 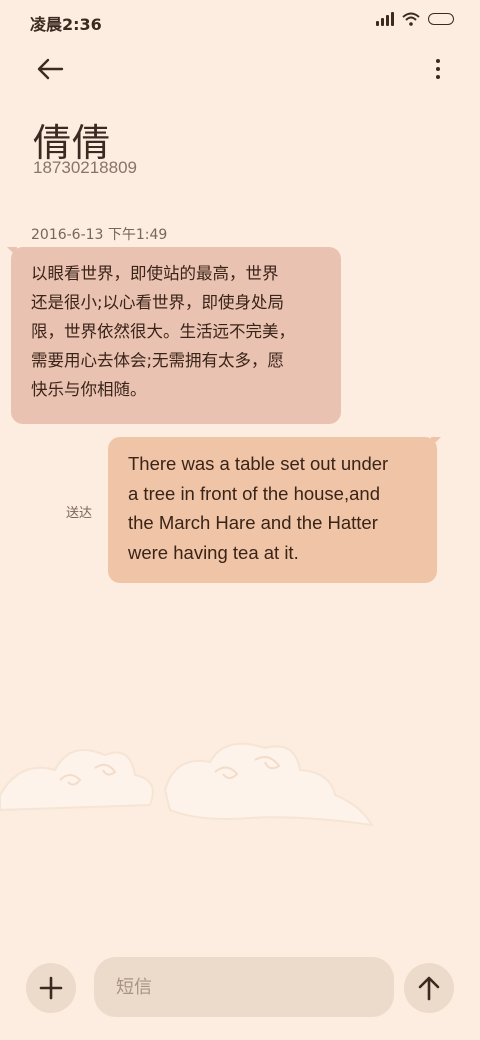 I want to click on back-button, so click(x=50, y=69).